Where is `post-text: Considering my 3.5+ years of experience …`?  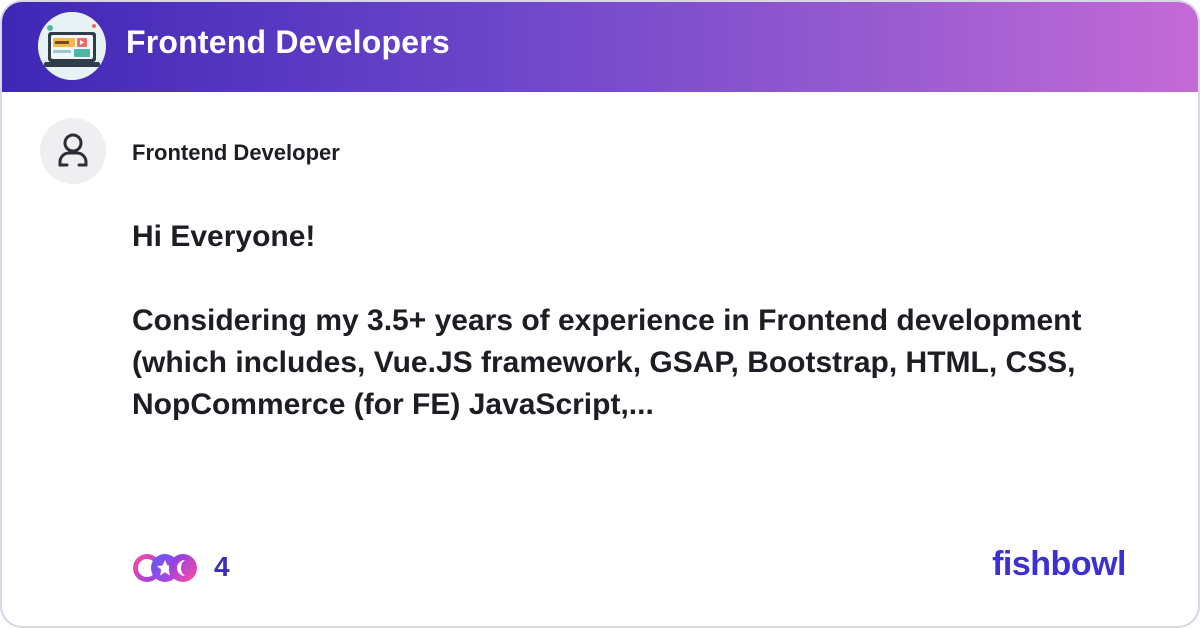
post-text: Considering my 3.5+ years of experience … is located at coordinates (607, 362).